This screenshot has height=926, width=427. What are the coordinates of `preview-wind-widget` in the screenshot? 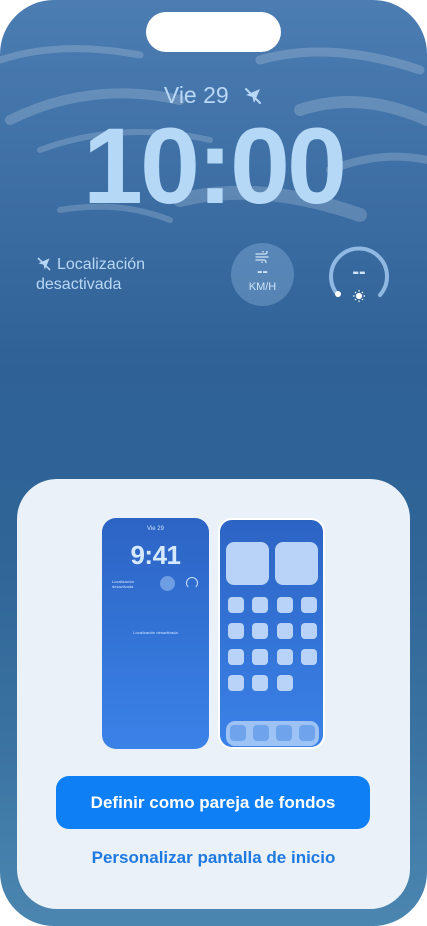 It's located at (167, 583).